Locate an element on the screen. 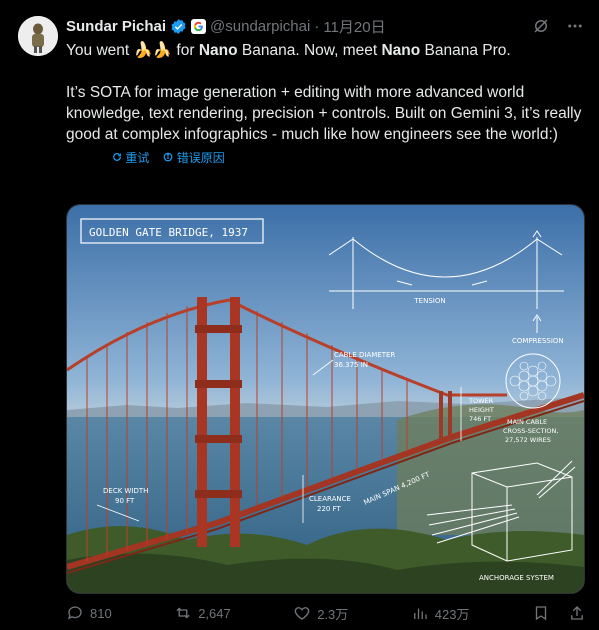 Image resolution: width=599 pixels, height=630 pixels. repost-count: 2,647 is located at coordinates (214, 613).